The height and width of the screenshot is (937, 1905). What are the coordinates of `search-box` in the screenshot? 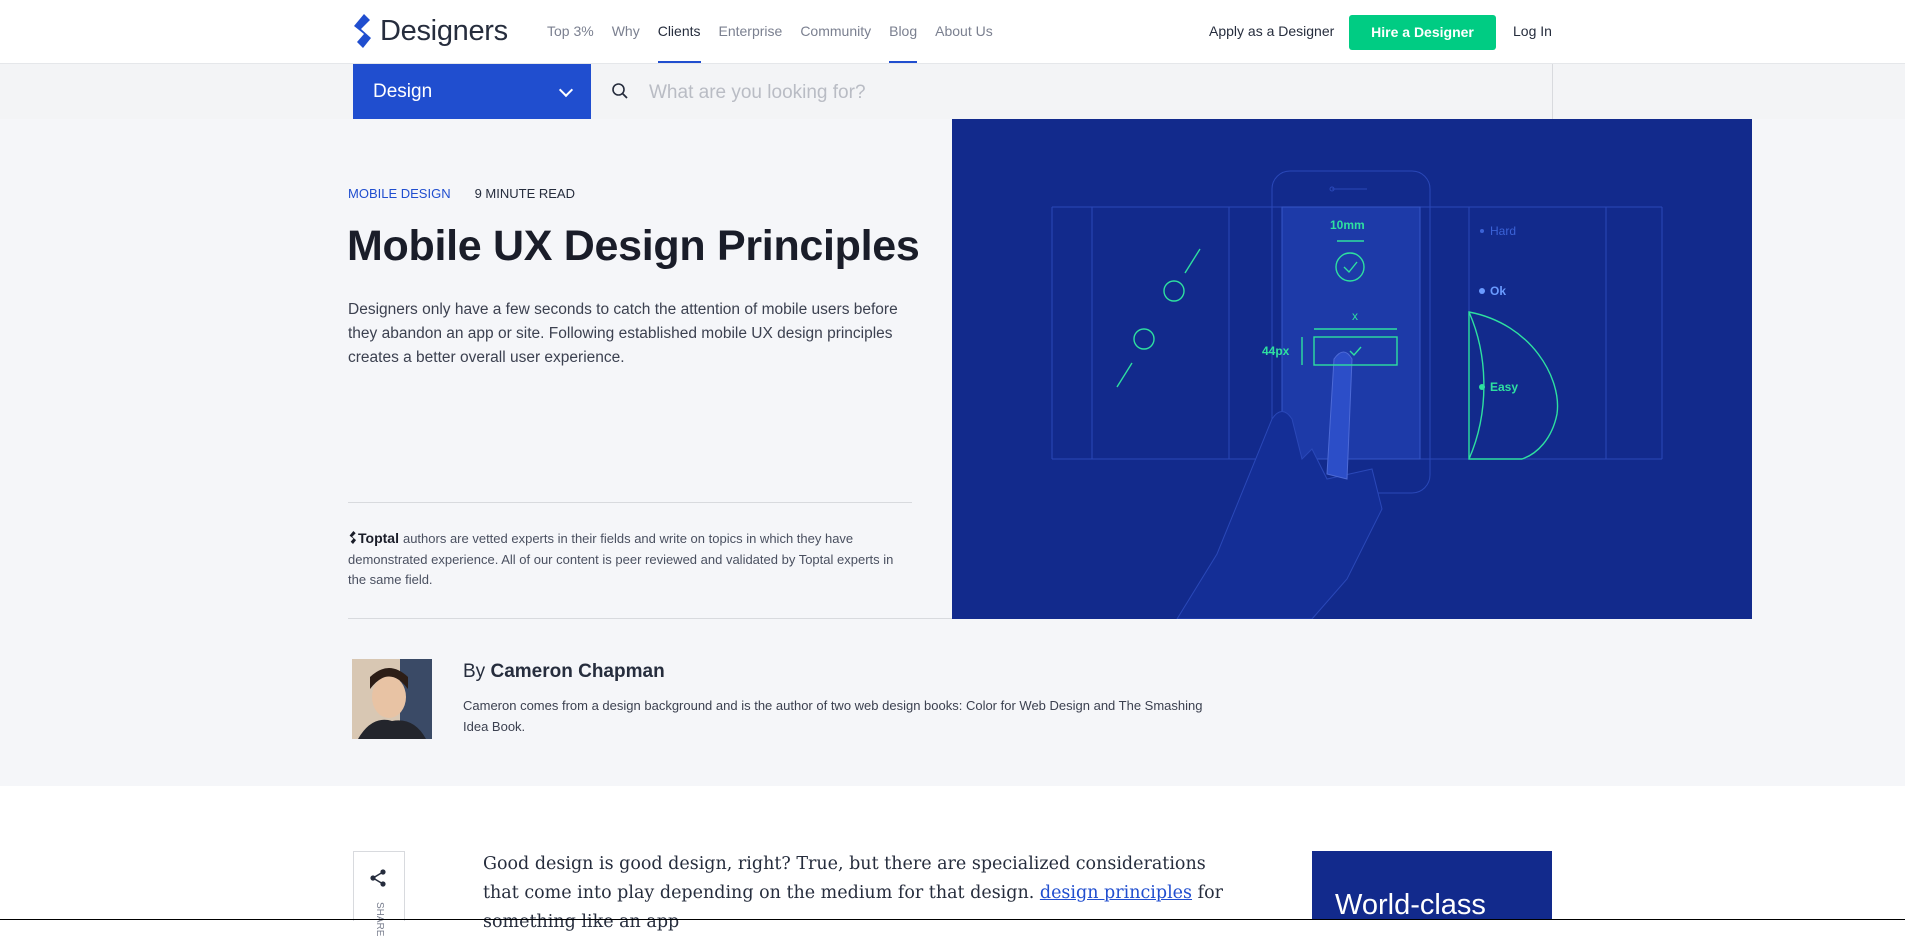 It's located at (1072, 92).